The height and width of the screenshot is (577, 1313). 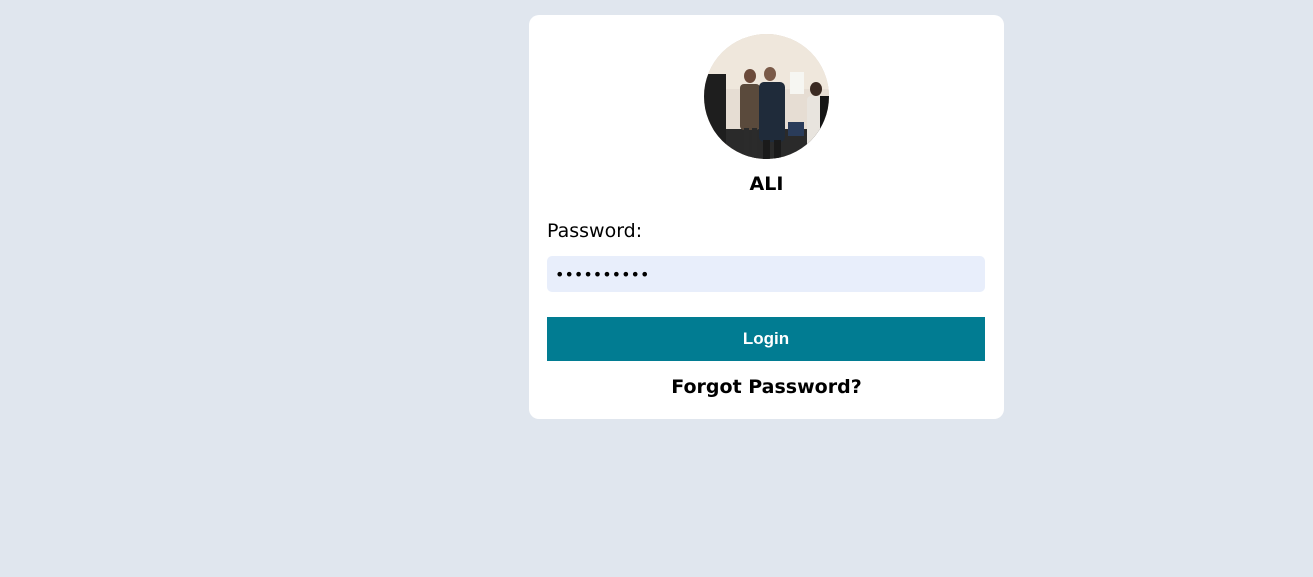 I want to click on password-field: ••••••••••, so click(x=766, y=274).